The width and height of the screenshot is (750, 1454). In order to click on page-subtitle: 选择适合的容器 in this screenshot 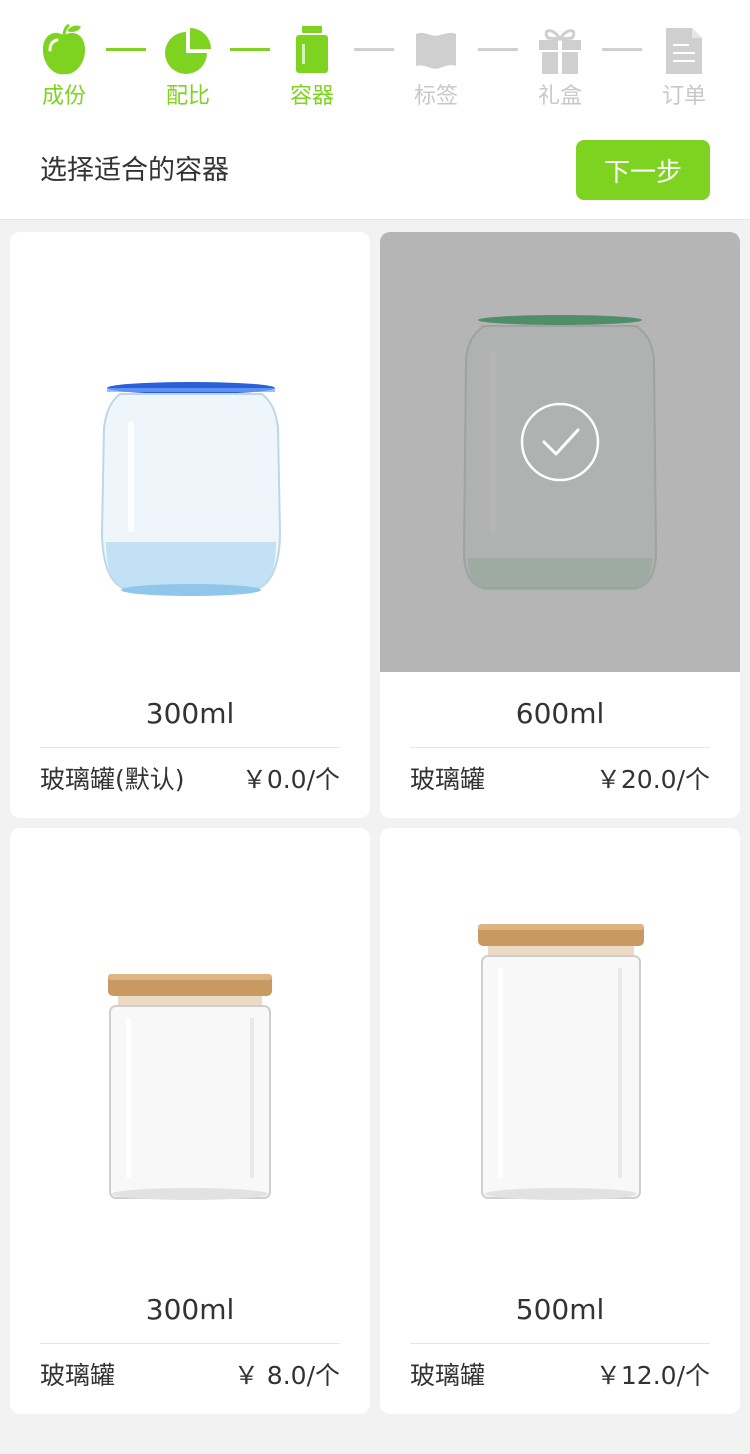, I will do `click(134, 170)`.